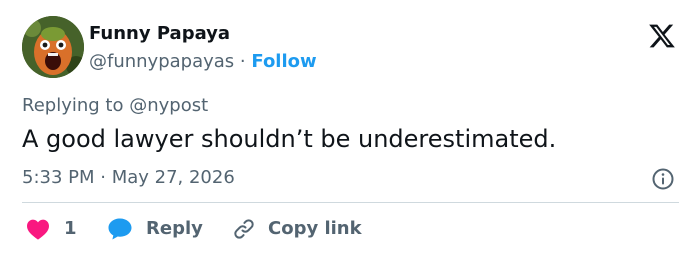 This screenshot has width=700, height=256. What do you see at coordinates (51, 229) in the screenshot?
I see `like-button: 1` at bounding box center [51, 229].